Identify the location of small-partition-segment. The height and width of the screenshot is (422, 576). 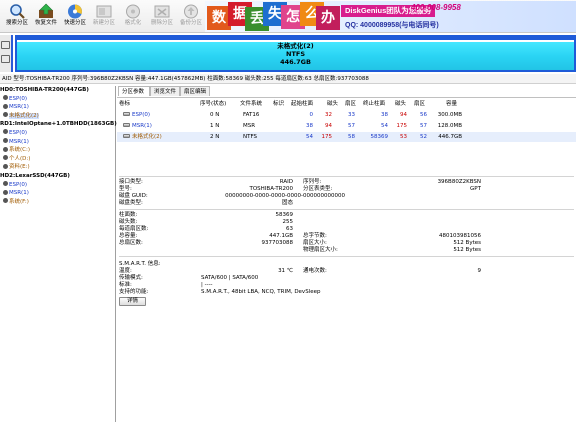
(12, 53).